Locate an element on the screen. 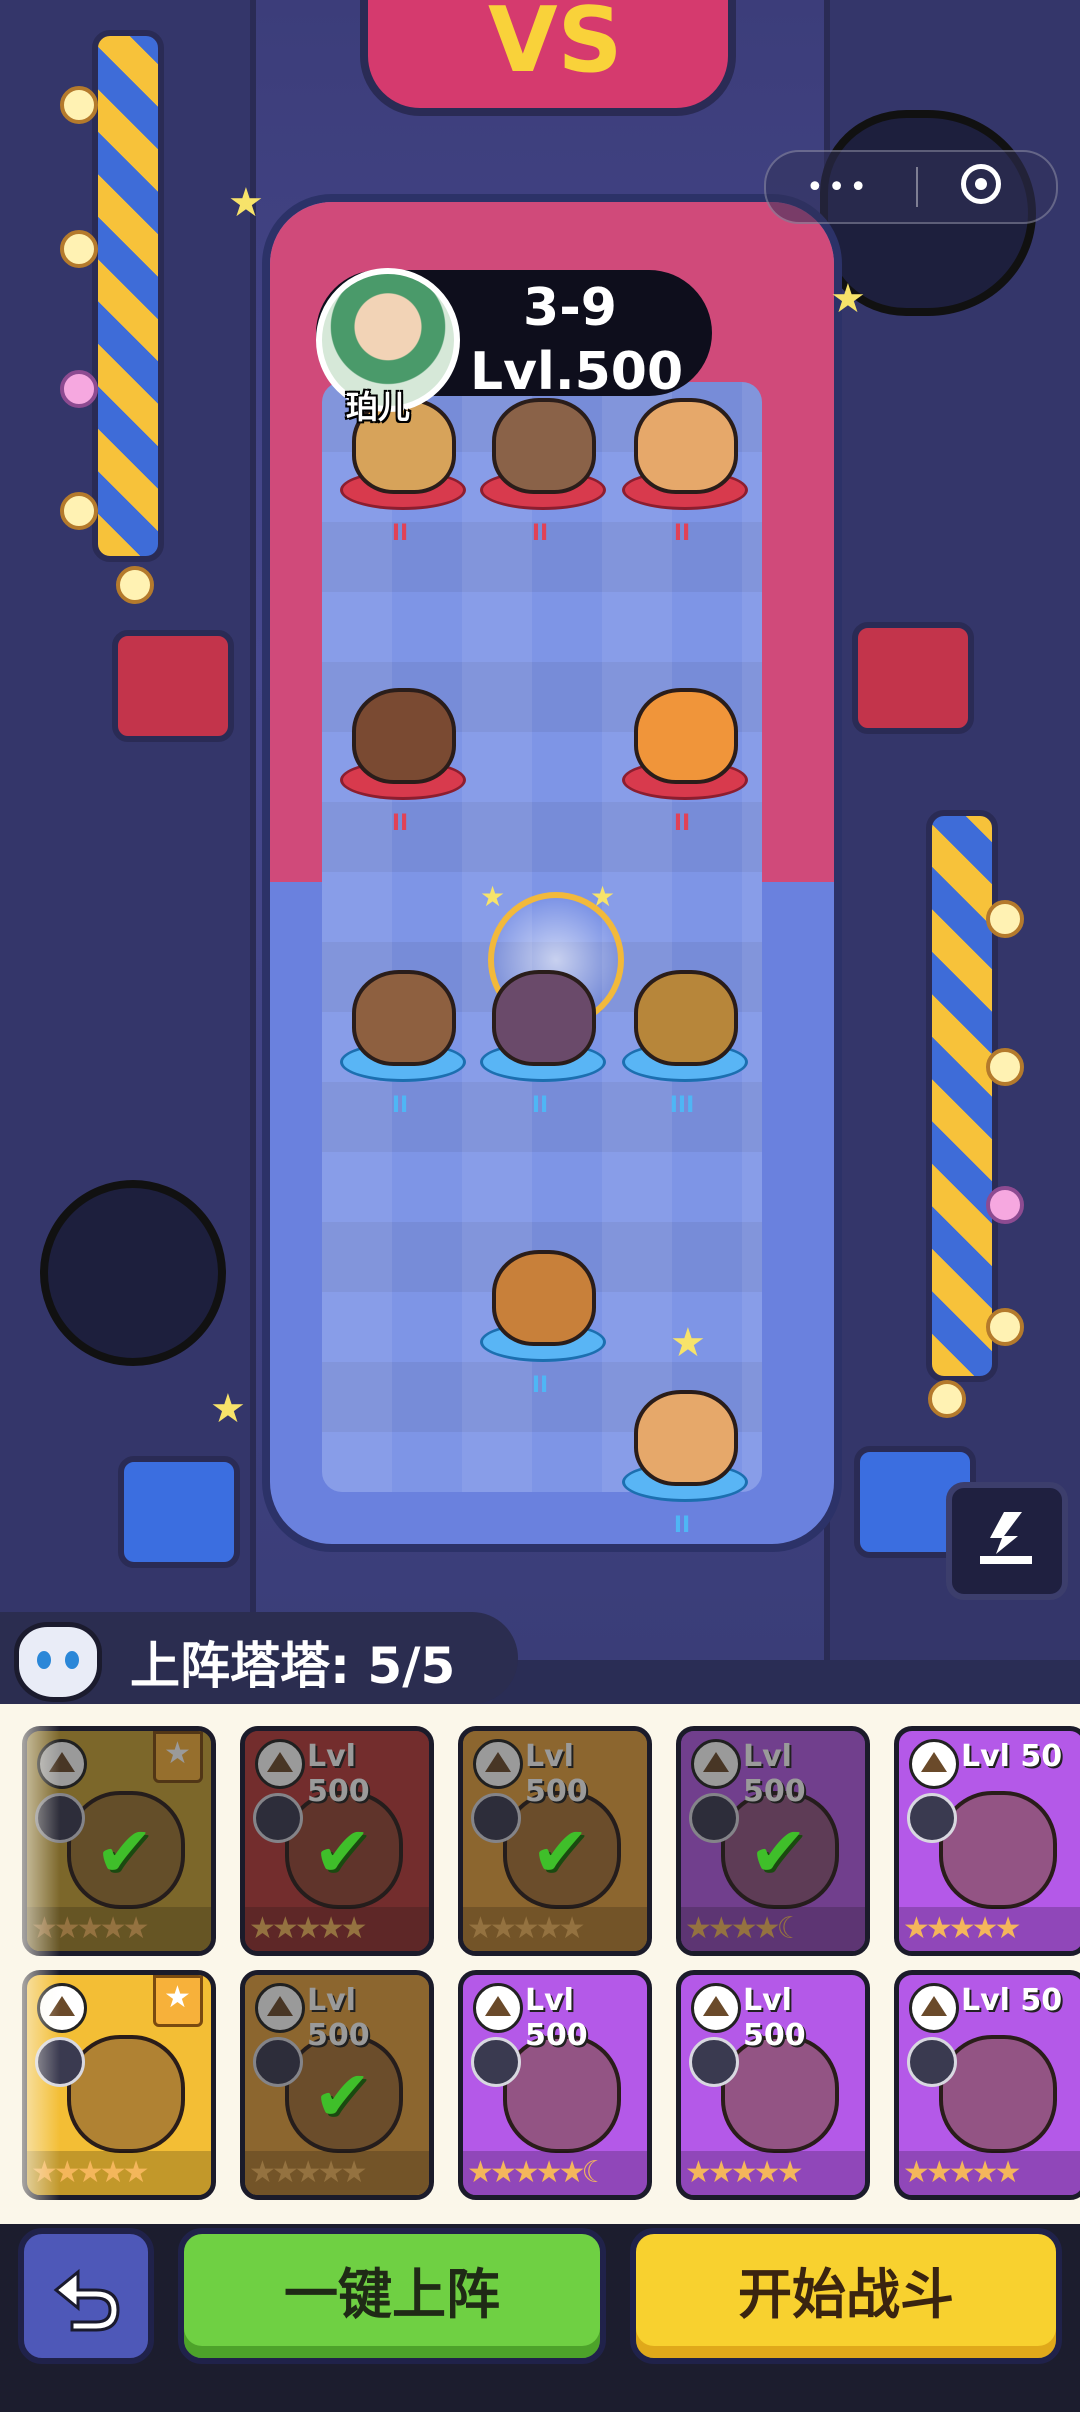 The width and height of the screenshot is (1080, 2412). target-icon is located at coordinates (981, 184).